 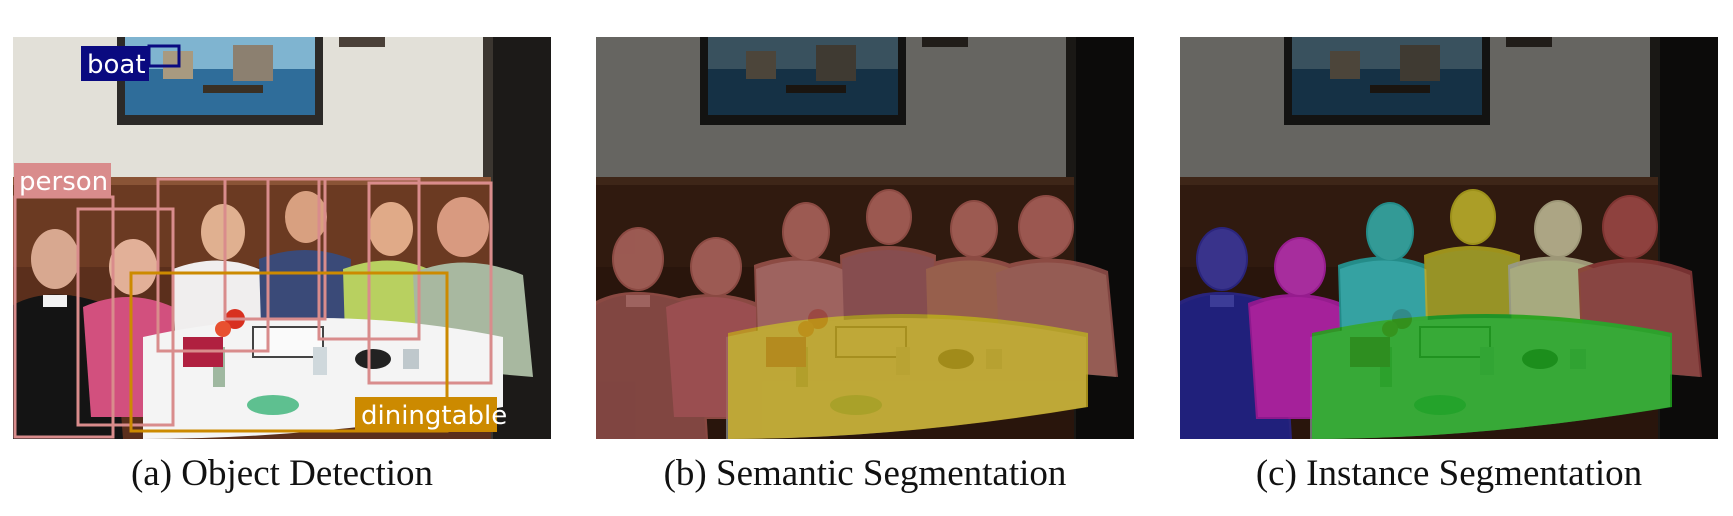 I want to click on caption-object-detection: (a) Object Detection, so click(x=282, y=473).